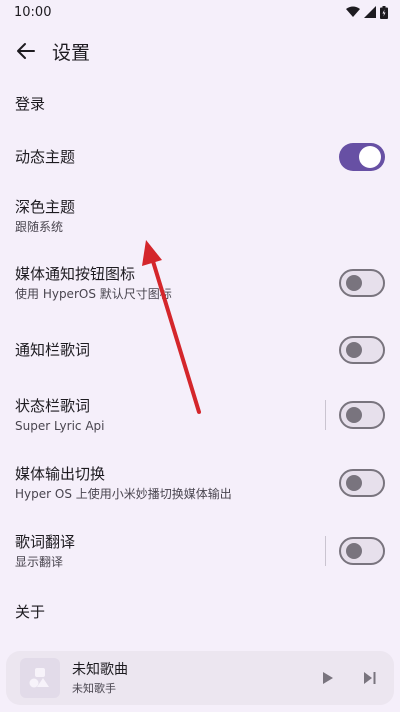 This screenshot has width=400, height=712. What do you see at coordinates (53, 406) in the screenshot?
I see `settings-item-title: 状态栏歌词` at bounding box center [53, 406].